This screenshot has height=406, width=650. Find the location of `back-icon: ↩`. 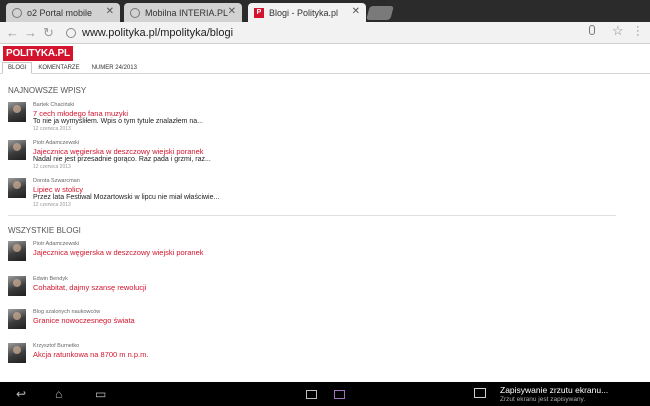

back-icon: ↩ is located at coordinates (21, 394).